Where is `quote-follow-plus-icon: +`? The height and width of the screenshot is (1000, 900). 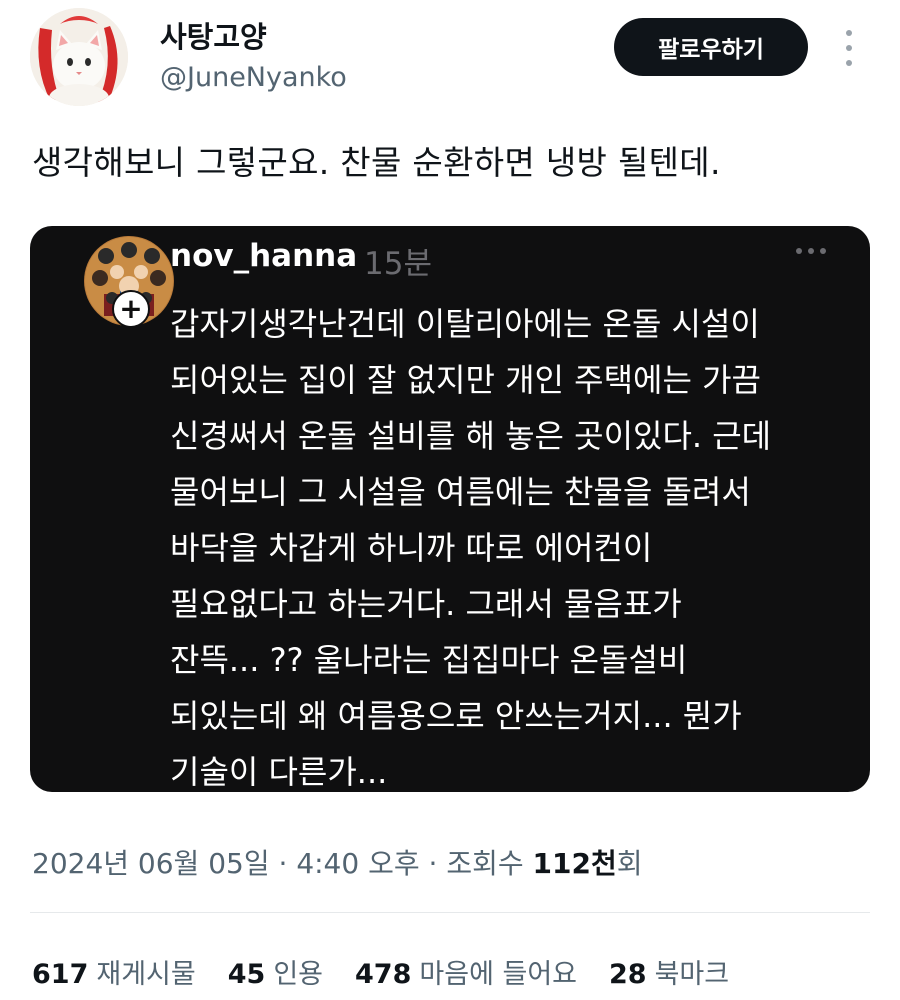 quote-follow-plus-icon: + is located at coordinates (131, 309).